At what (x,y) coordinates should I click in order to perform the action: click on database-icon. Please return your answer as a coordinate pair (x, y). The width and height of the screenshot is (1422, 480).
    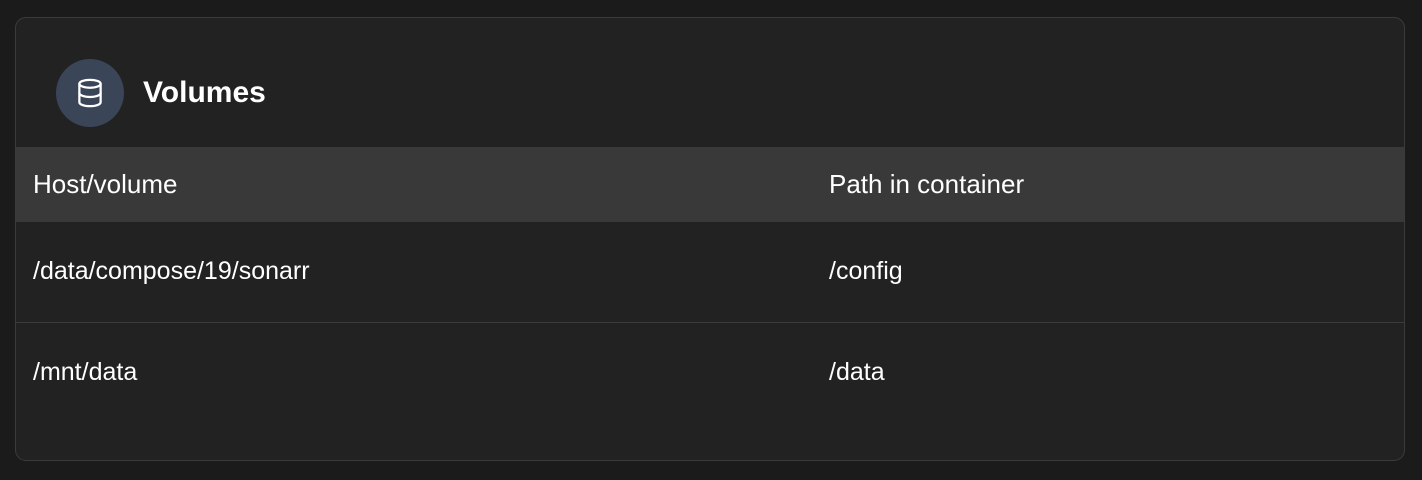
    Looking at the image, I should click on (90, 93).